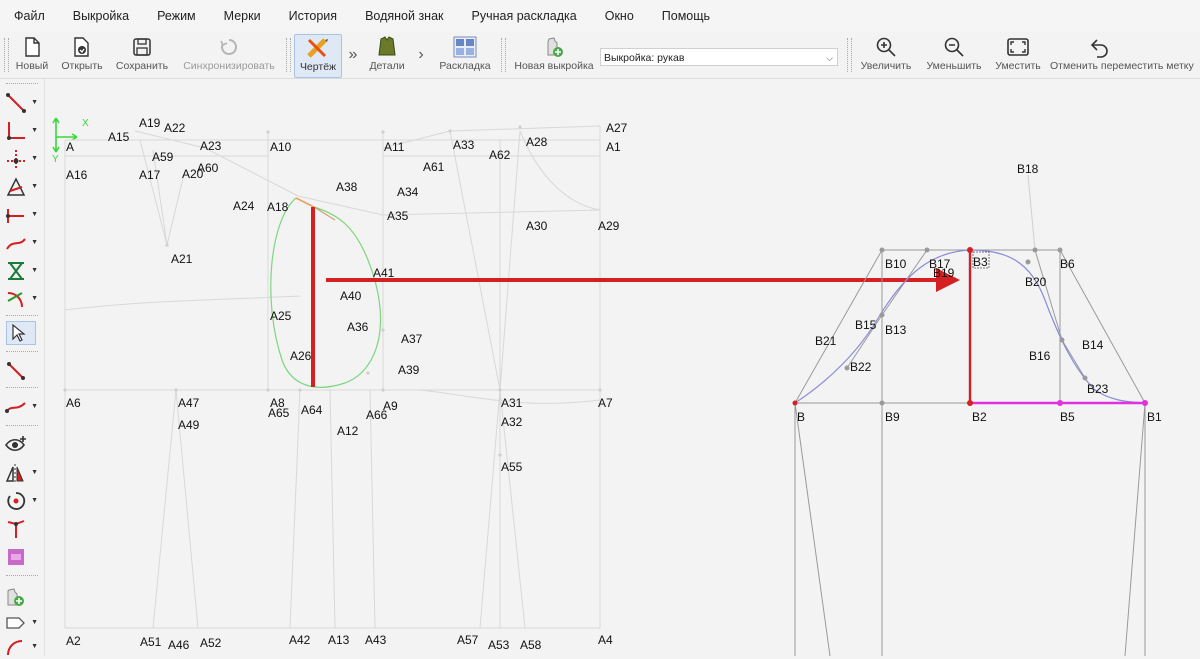 Image resolution: width=1200 pixels, height=659 pixels. I want to click on point-label-a: A, so click(70, 147).